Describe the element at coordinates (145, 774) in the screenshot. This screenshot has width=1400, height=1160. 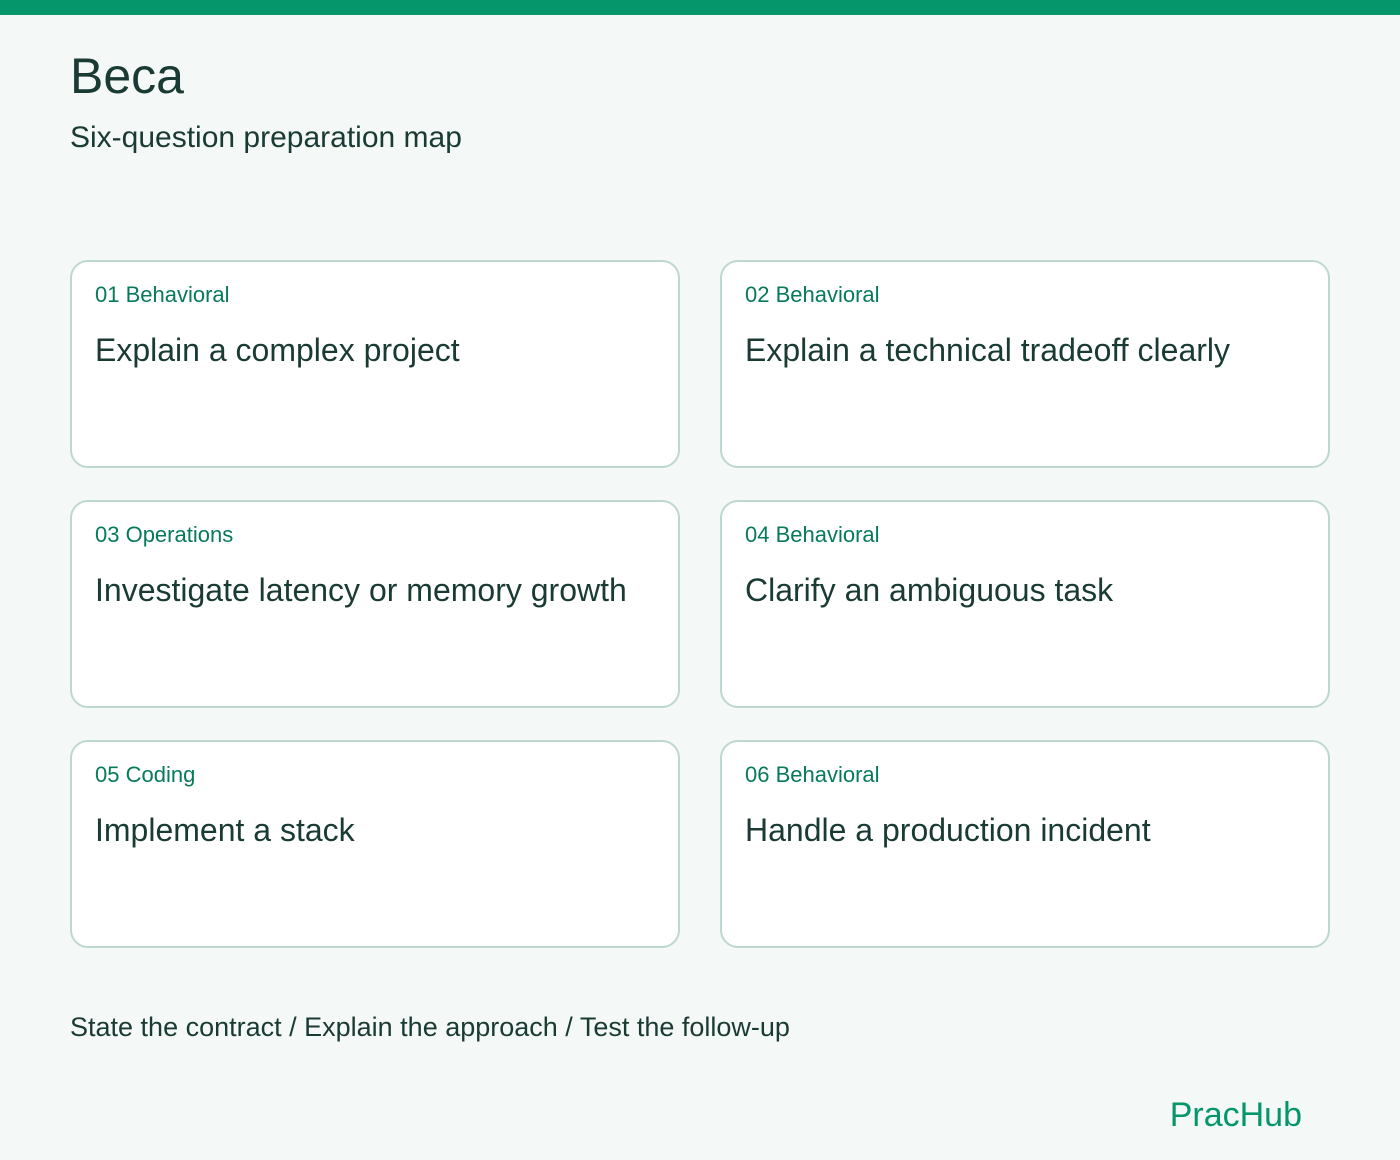
I see `question-tag: 05 Coding` at that location.